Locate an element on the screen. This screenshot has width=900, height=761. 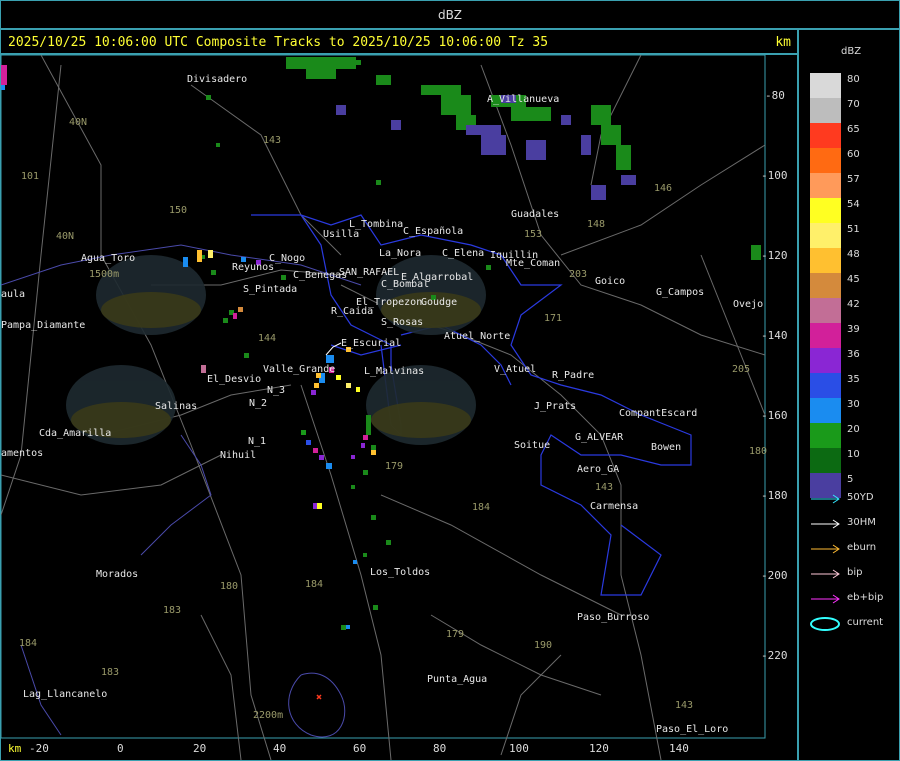
route-label: 205 is located at coordinates (741, 369).